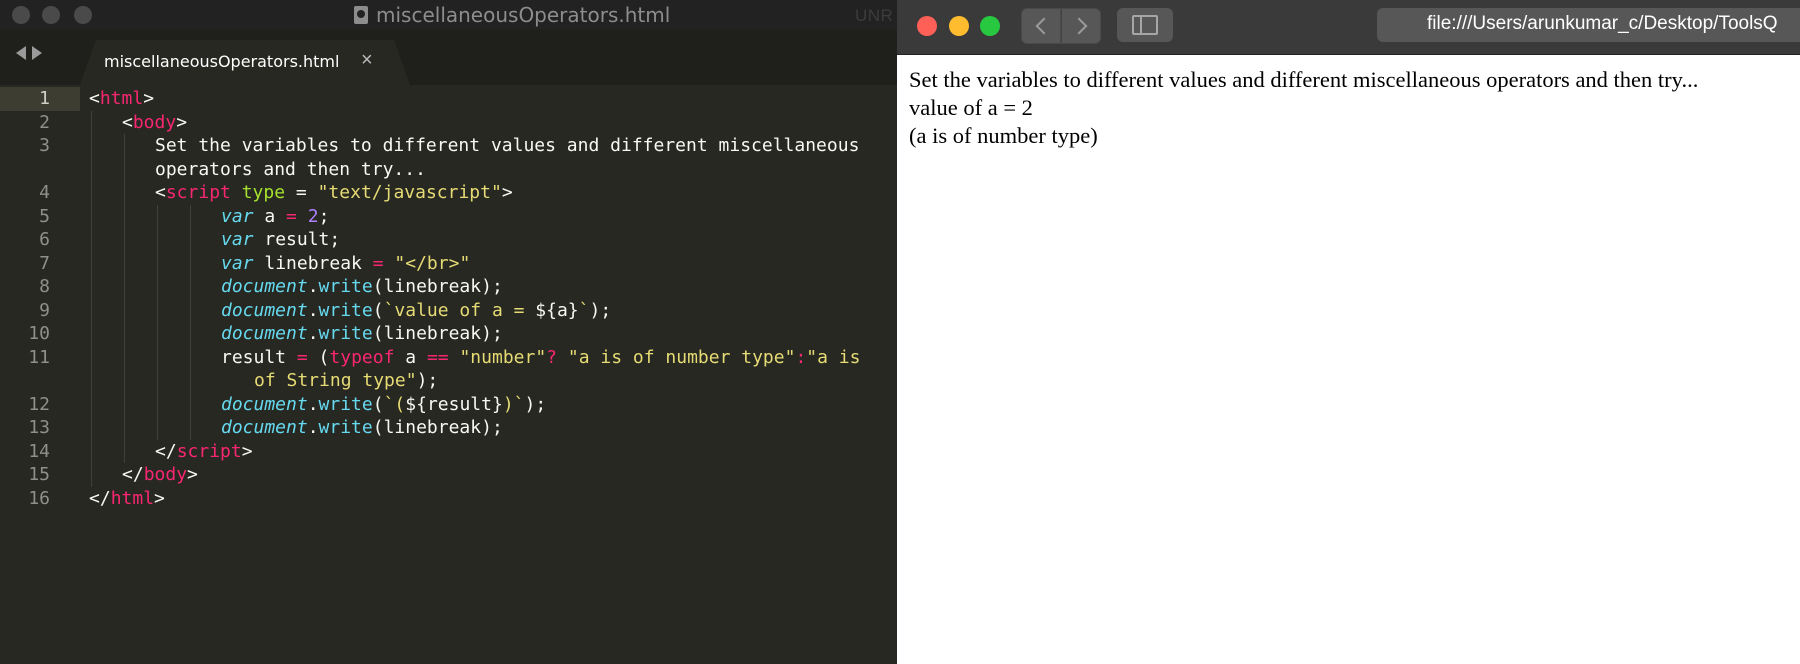 This screenshot has height=664, width=1800. What do you see at coordinates (361, 15) in the screenshot?
I see `document-icon` at bounding box center [361, 15].